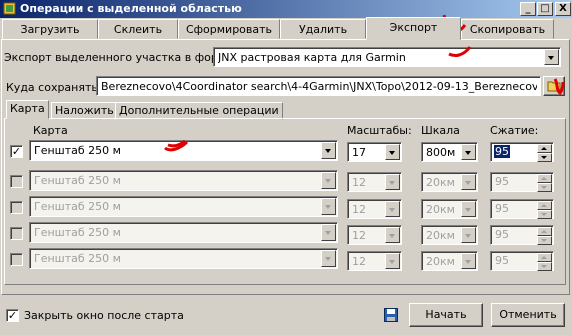  Describe the element at coordinates (54, 87) in the screenshot. I see `save-path-label: Куда сохранять:` at that location.